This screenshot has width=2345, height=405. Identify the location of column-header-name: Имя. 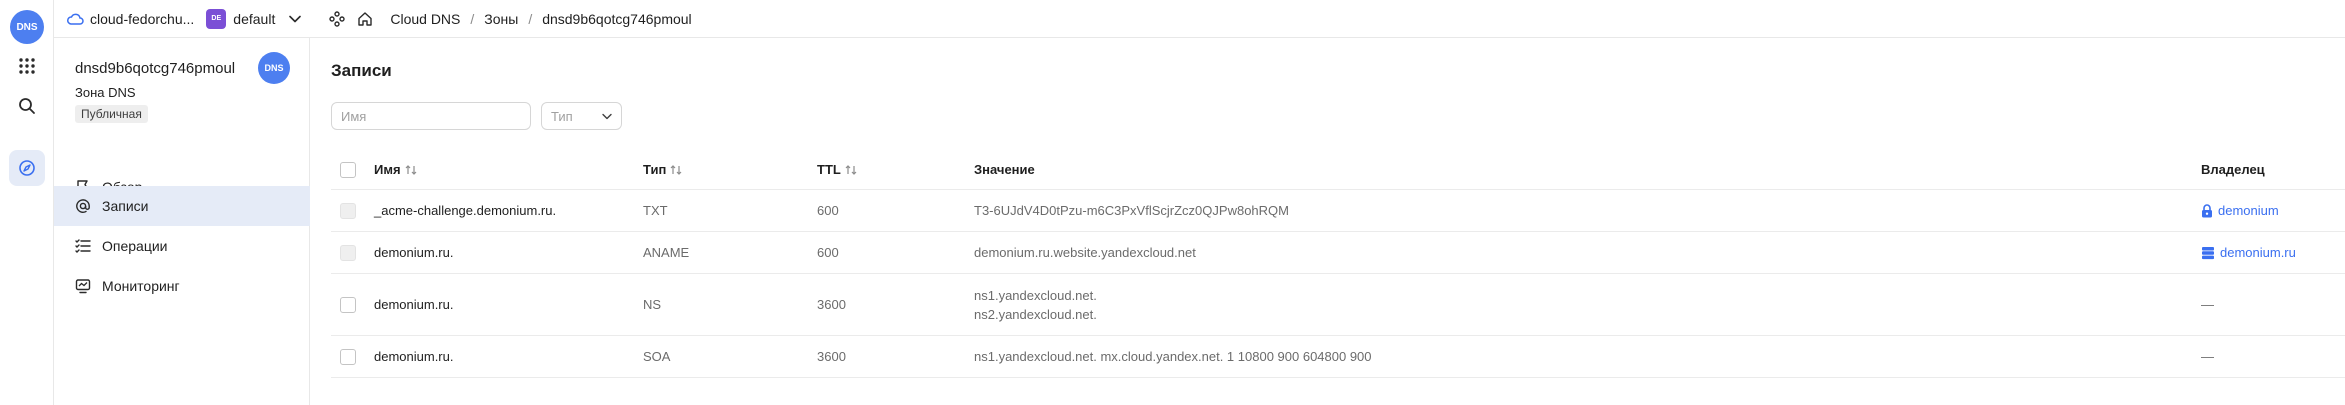
(395, 169).